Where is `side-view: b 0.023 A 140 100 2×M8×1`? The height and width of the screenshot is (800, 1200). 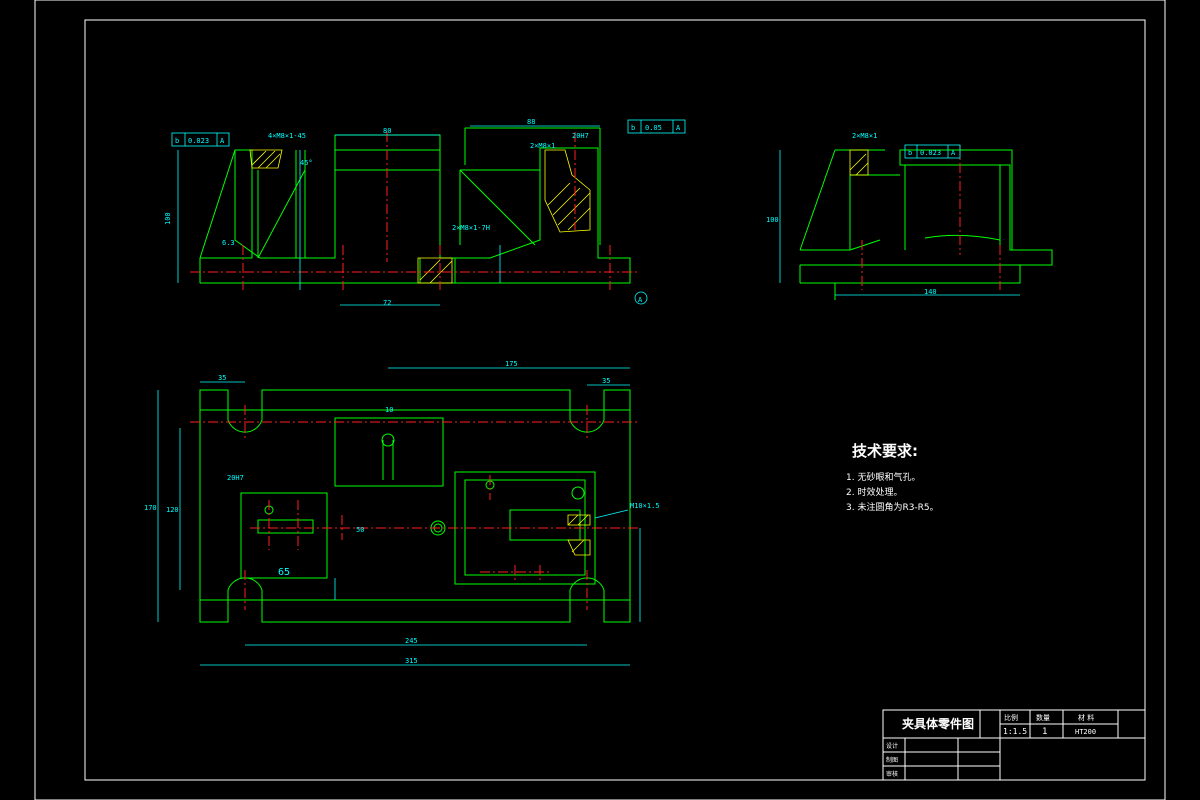
side-view: b 0.023 A 140 100 2×M8×1 is located at coordinates (909, 216).